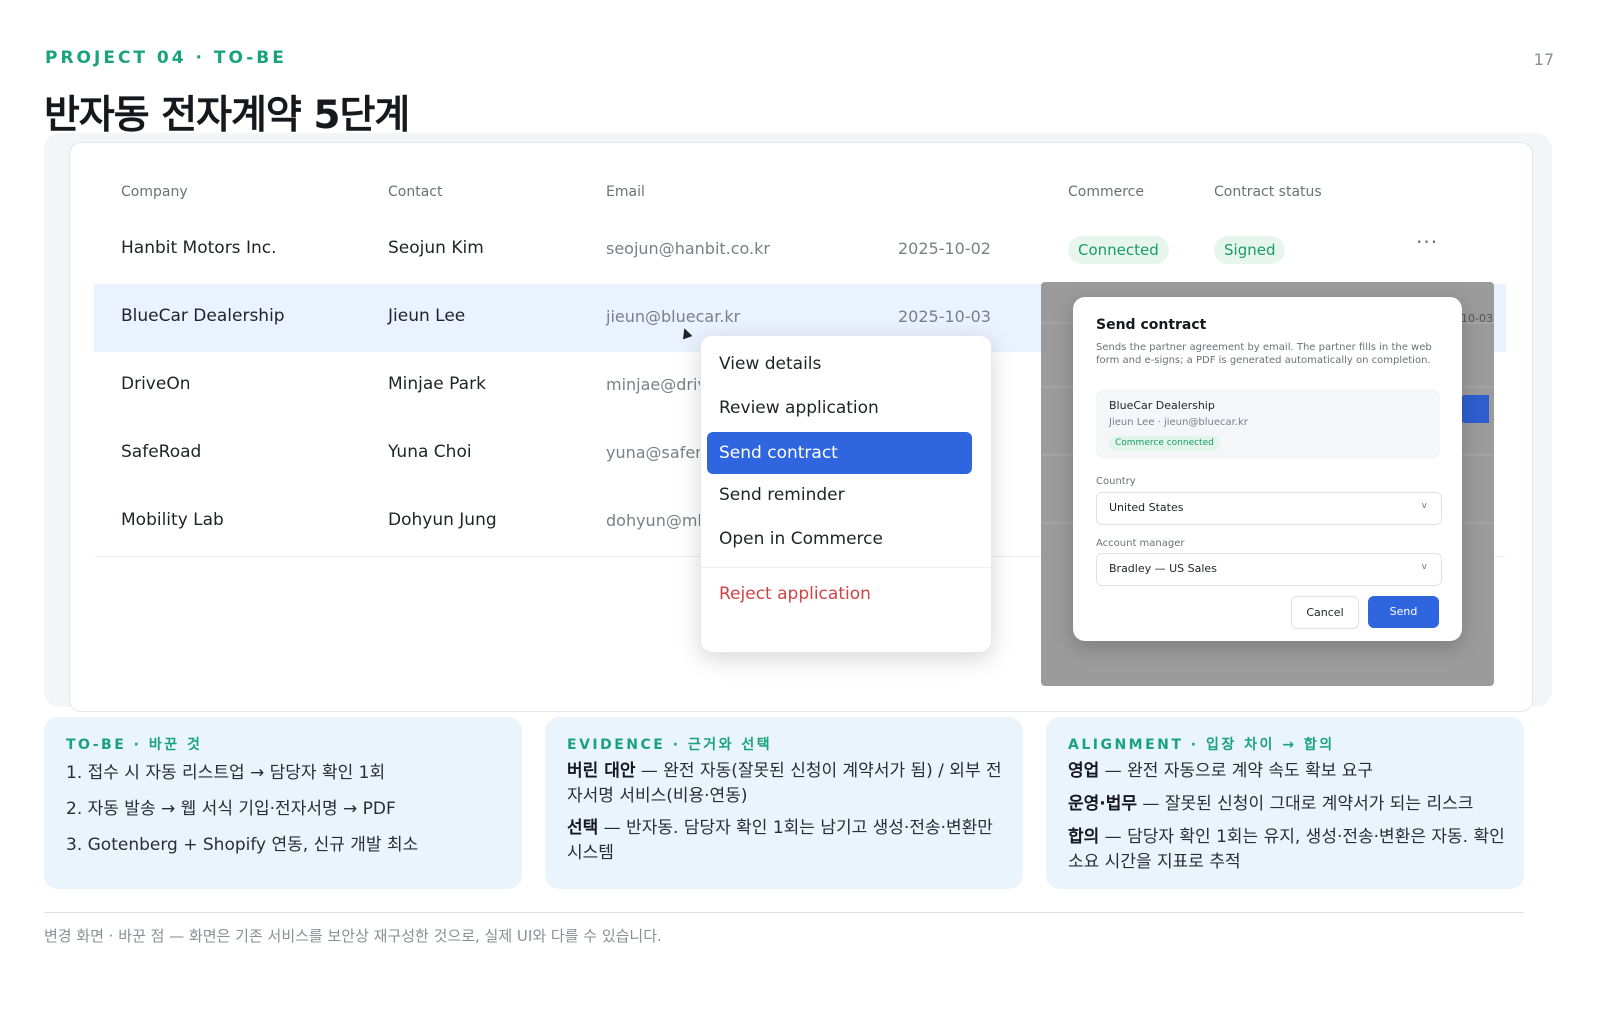 The width and height of the screenshot is (1600, 1011). What do you see at coordinates (1118, 250) in the screenshot?
I see `commerce-status-badge: Connected` at bounding box center [1118, 250].